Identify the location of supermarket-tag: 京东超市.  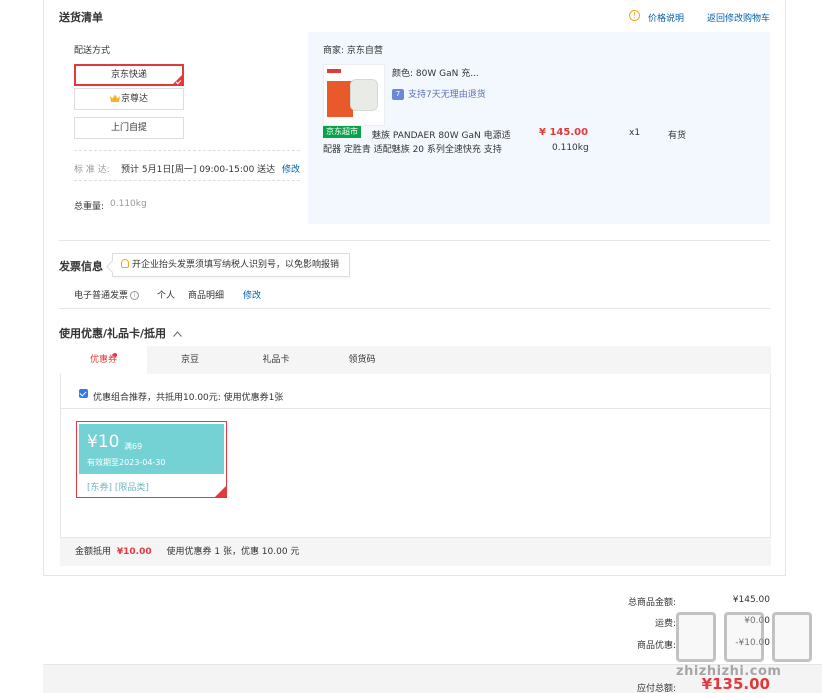
(342, 132).